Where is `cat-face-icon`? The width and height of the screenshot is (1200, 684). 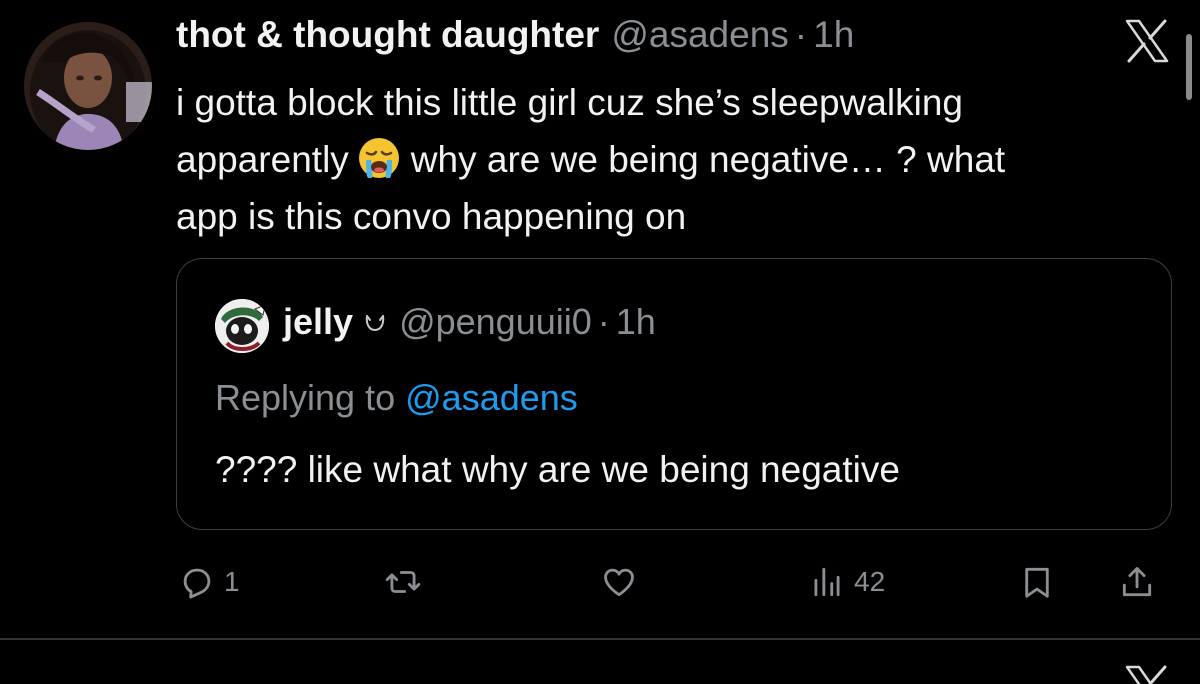
cat-face-icon is located at coordinates (375, 323).